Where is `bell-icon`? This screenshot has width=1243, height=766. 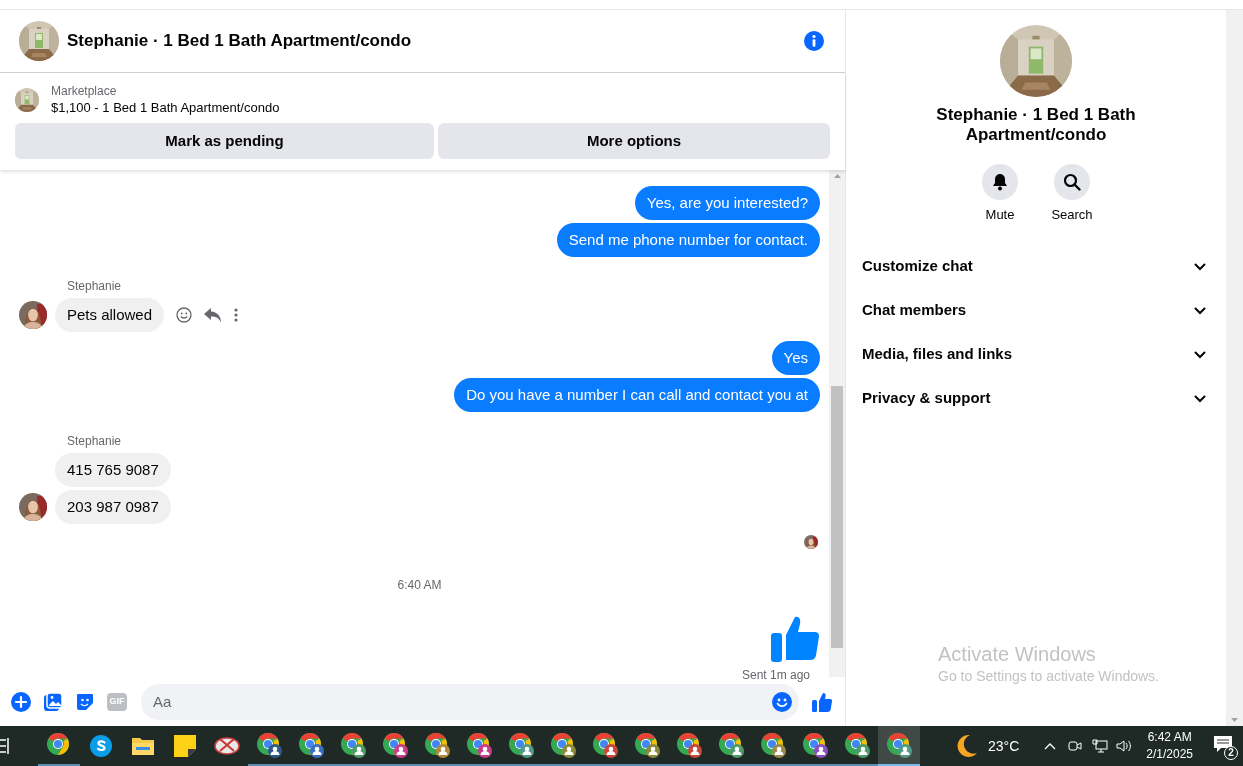
bell-icon is located at coordinates (1000, 182).